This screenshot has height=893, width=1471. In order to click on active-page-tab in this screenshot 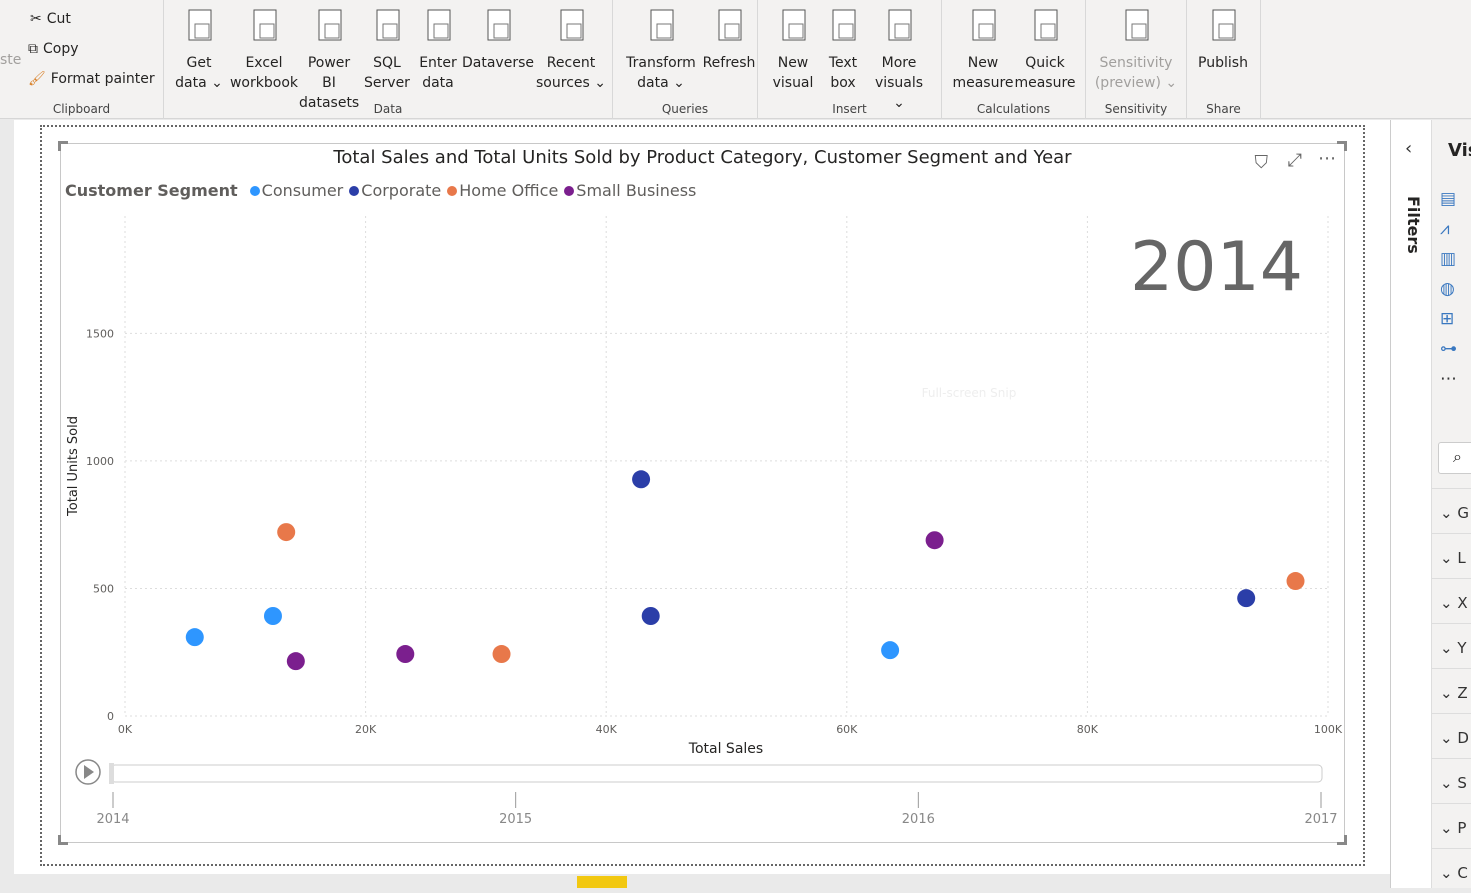, I will do `click(602, 882)`.